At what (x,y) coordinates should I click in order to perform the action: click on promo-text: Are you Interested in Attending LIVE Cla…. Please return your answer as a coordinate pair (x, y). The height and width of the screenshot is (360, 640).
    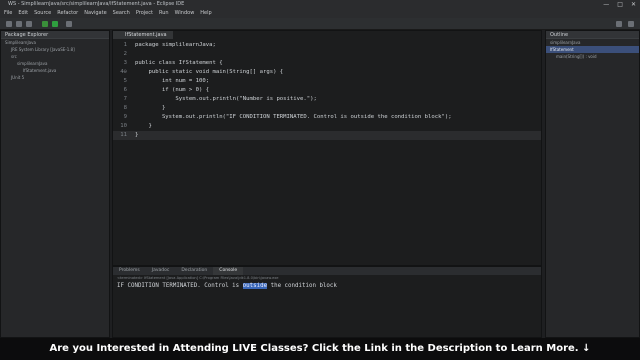
    Looking at the image, I should click on (314, 348).